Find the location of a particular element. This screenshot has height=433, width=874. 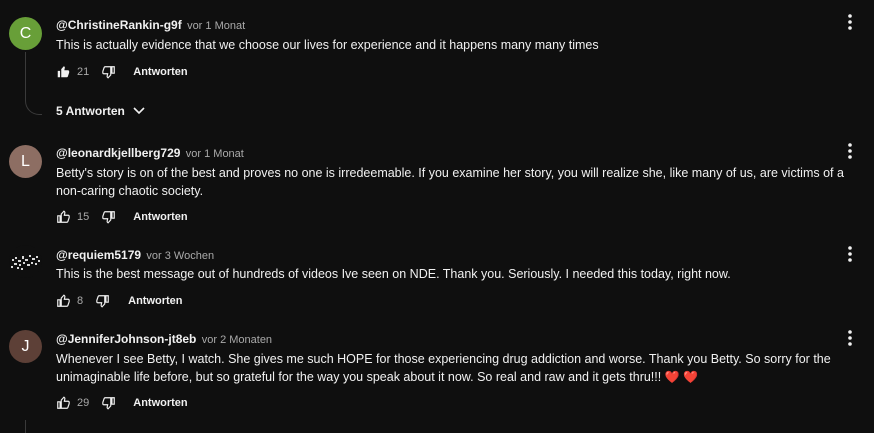

timestamp: vor 2 Monaten is located at coordinates (237, 340).